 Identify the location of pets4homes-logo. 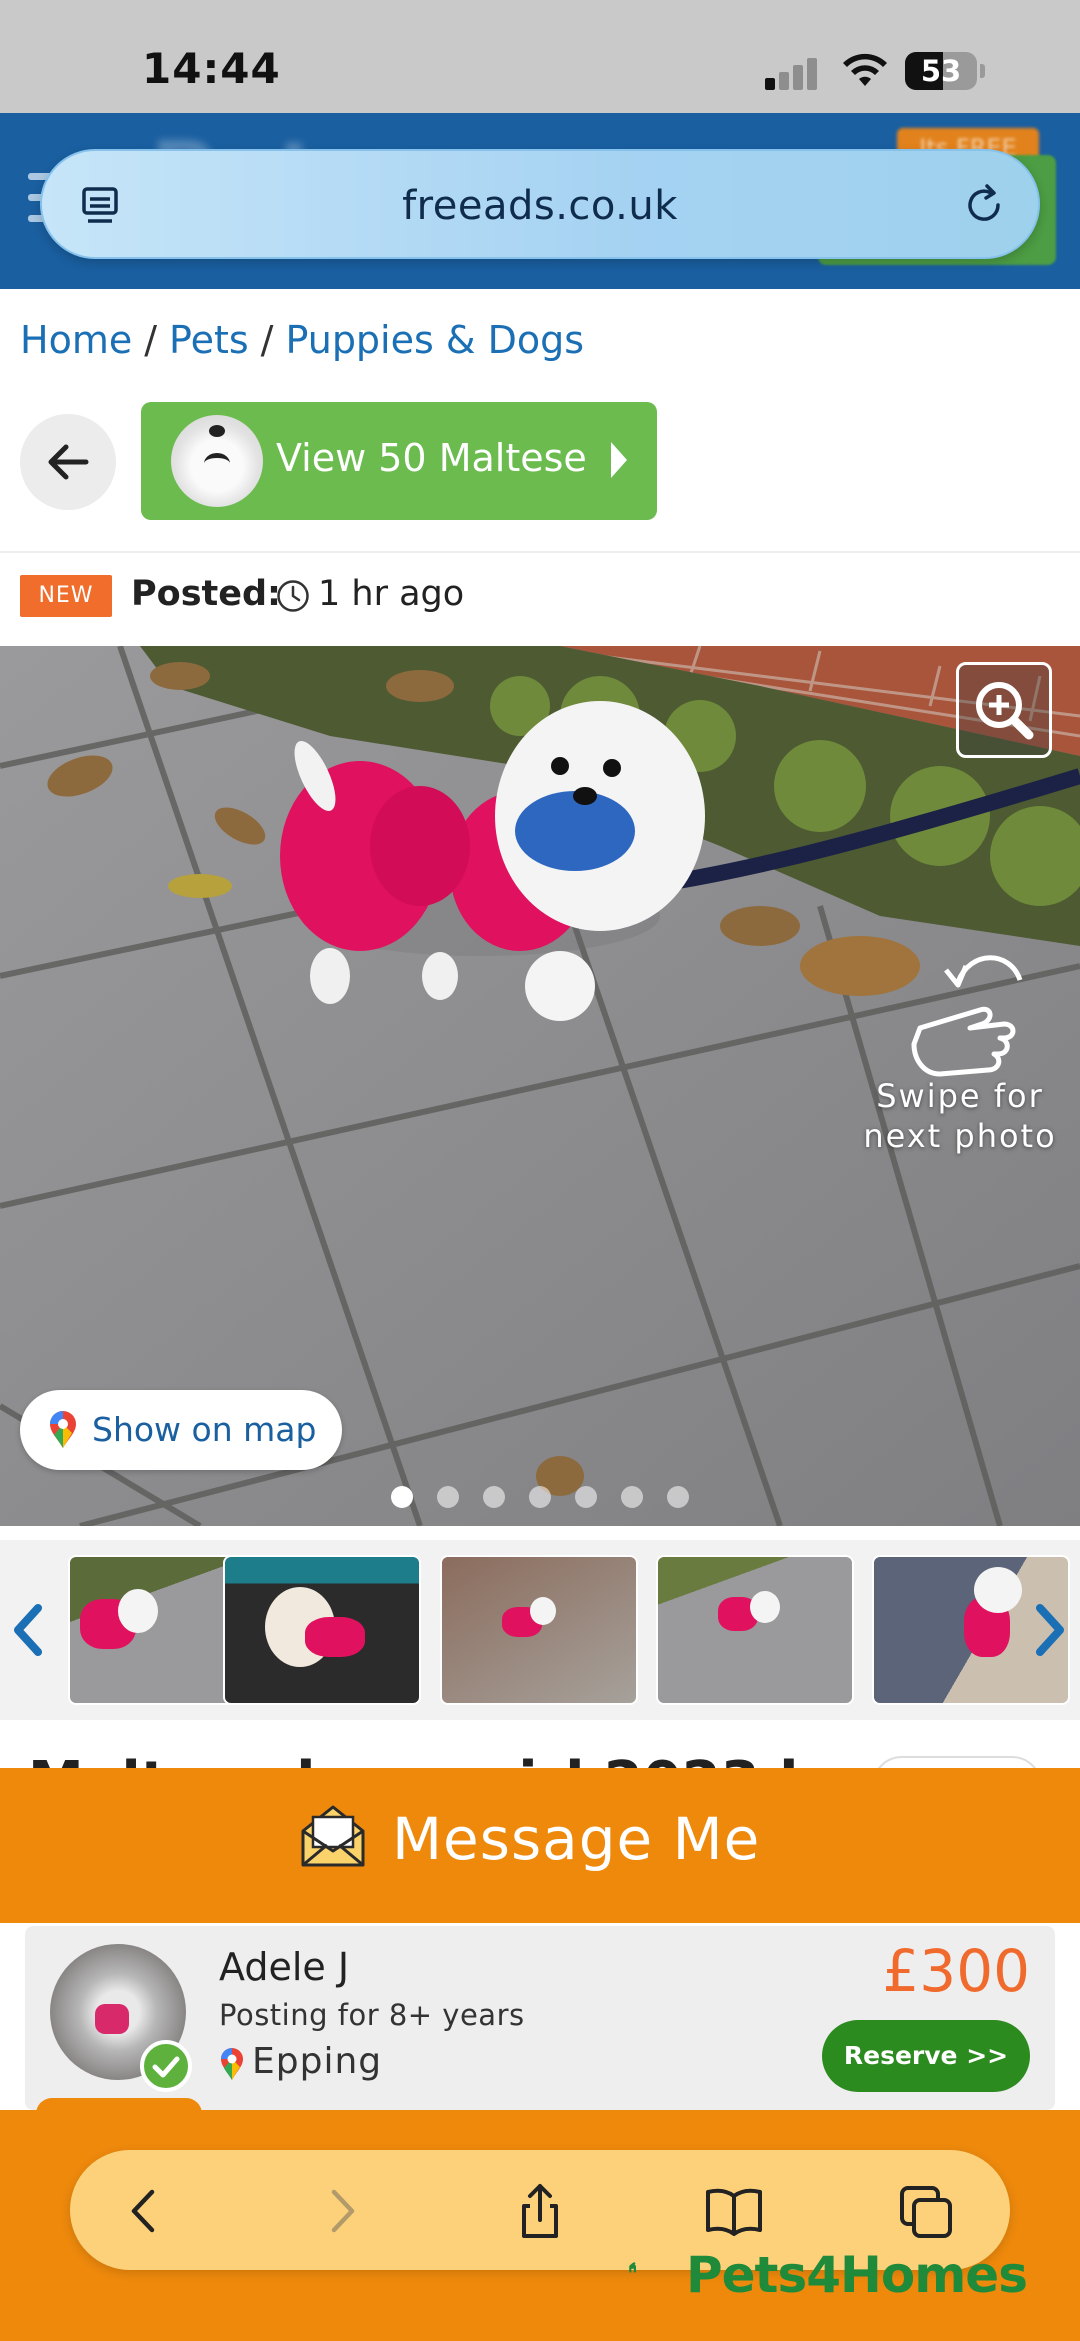
(632, 2267).